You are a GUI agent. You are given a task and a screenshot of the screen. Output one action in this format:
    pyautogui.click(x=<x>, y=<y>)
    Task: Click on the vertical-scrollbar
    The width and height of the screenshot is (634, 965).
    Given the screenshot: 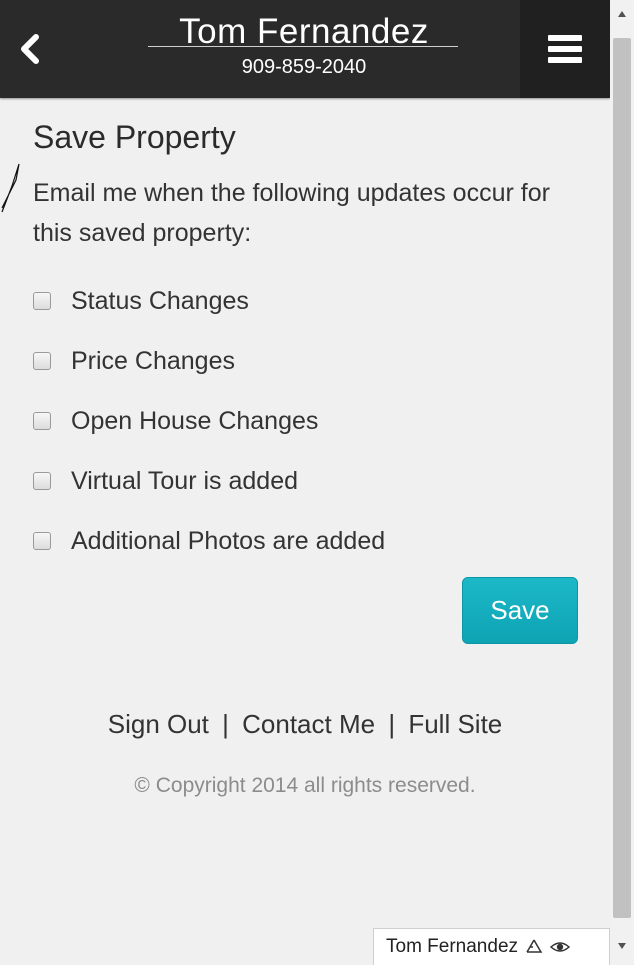 What is the action you would take?
    pyautogui.click(x=622, y=482)
    